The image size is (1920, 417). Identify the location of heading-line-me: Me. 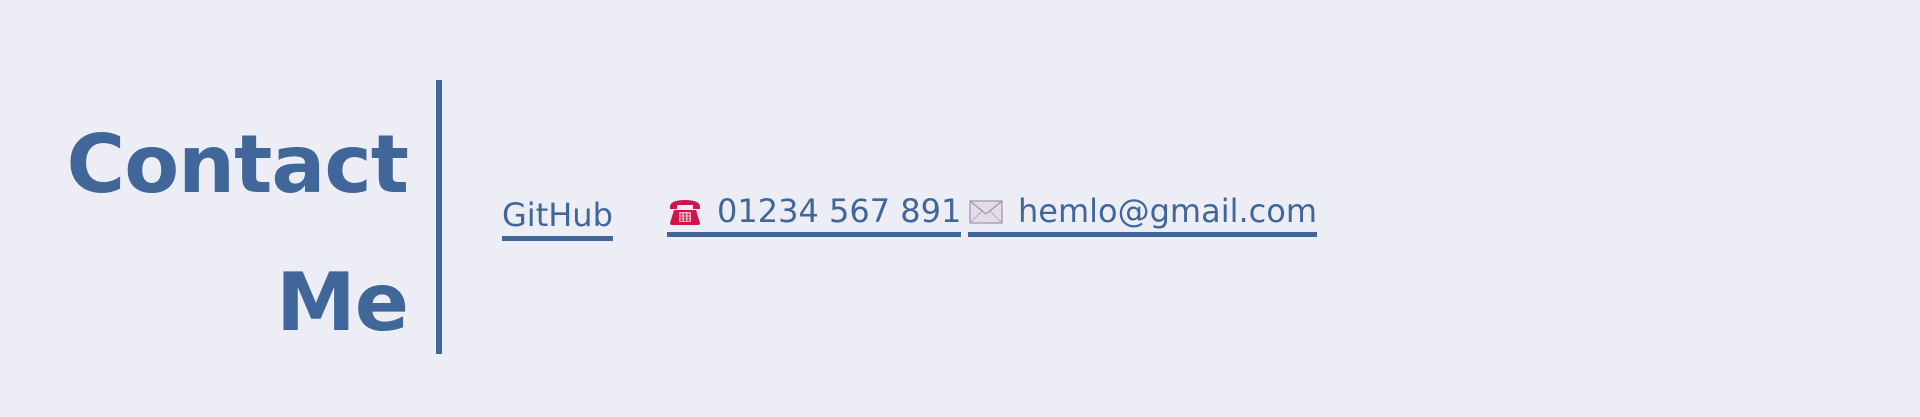
(342, 302).